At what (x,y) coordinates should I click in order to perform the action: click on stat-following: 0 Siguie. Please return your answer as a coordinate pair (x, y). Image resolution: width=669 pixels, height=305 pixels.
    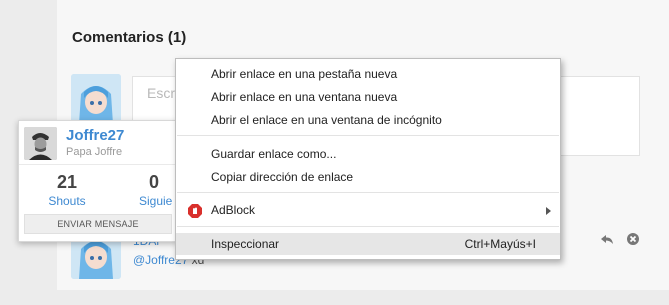
    Looking at the image, I should click on (159, 190).